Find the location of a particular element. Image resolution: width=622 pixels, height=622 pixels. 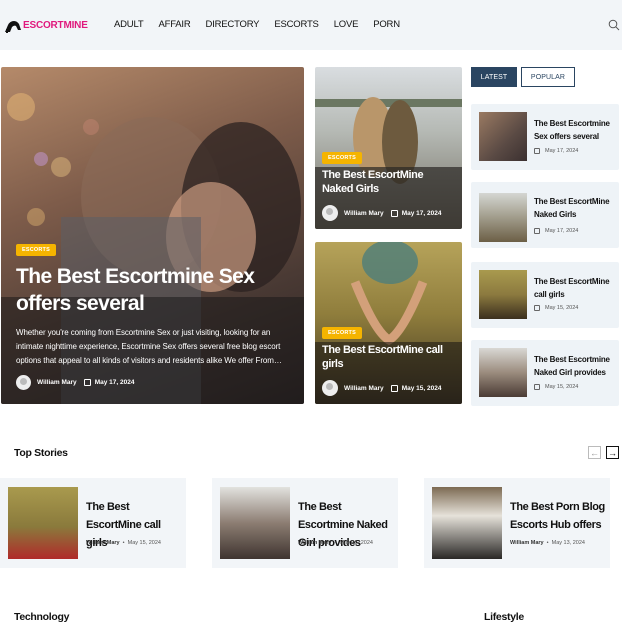

arrow-right-icon: → is located at coordinates (612, 452).